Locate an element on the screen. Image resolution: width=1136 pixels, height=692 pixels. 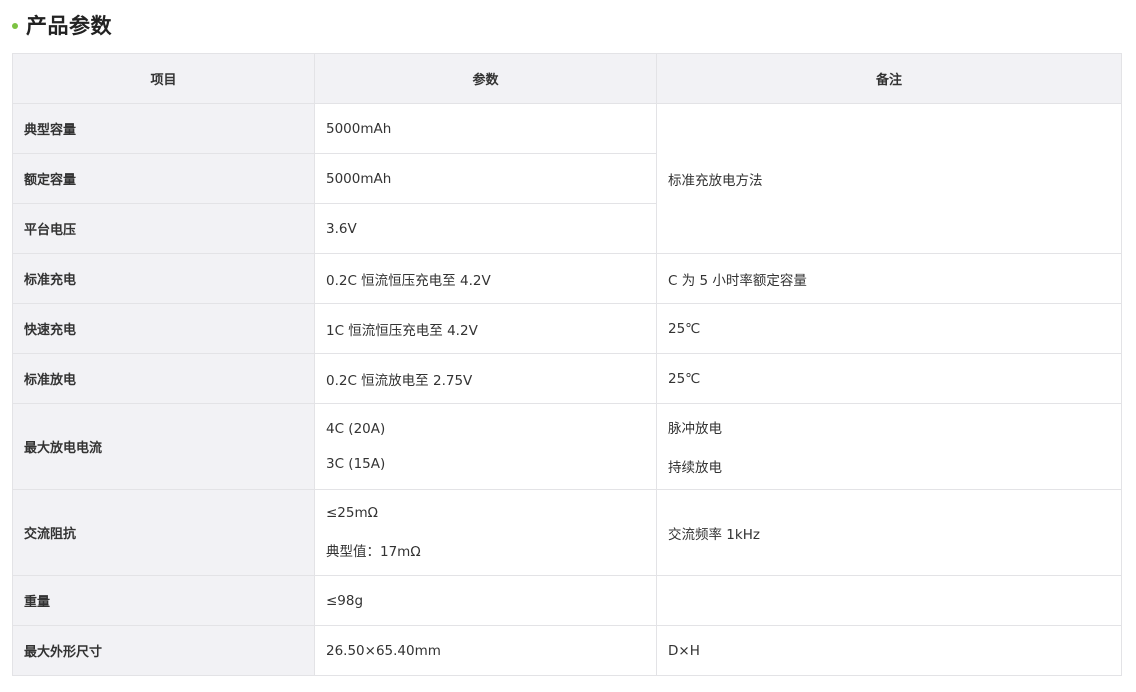
header-param: 参数 is located at coordinates (485, 78).